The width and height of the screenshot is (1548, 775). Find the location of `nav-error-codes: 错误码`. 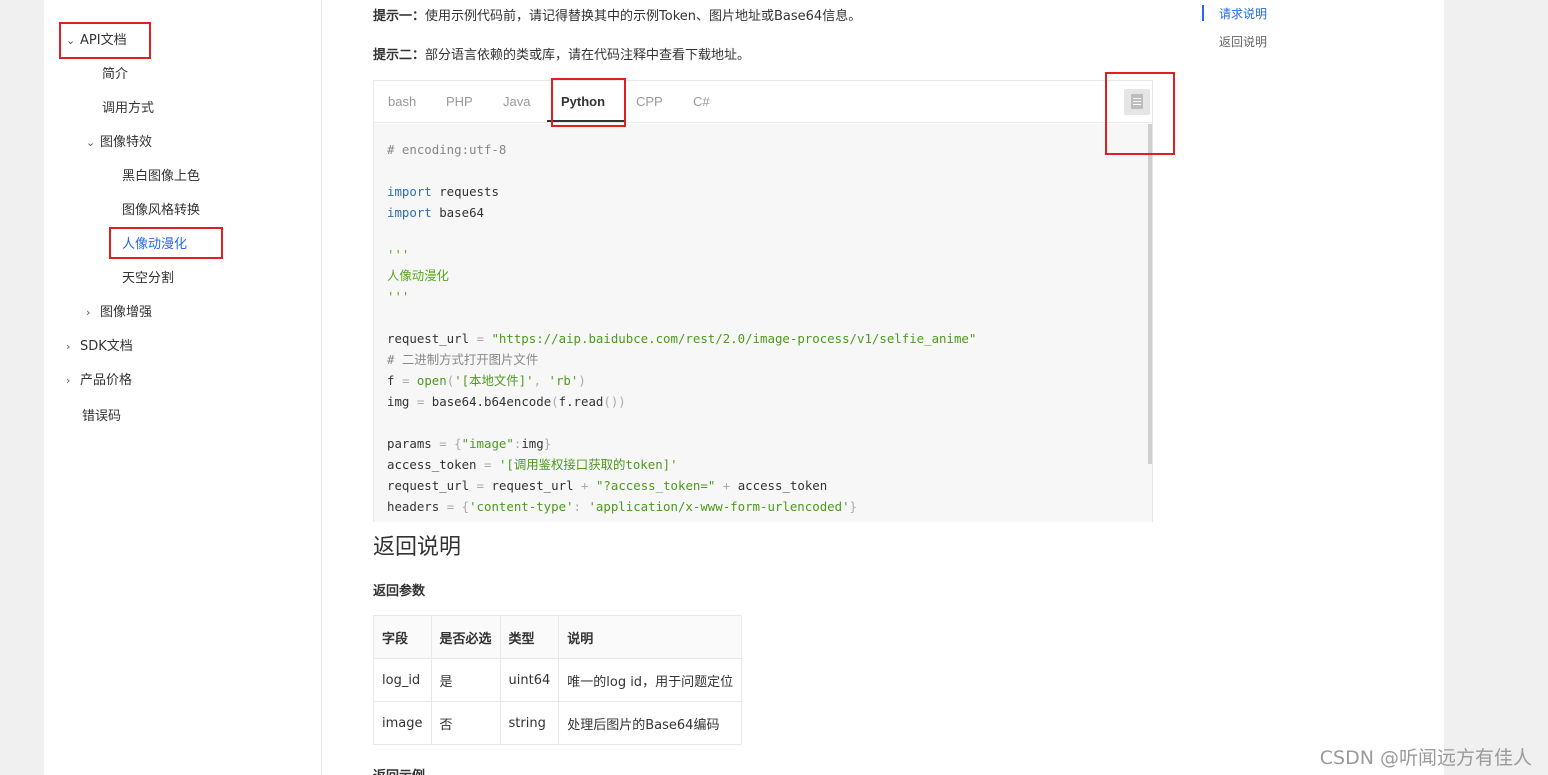

nav-error-codes: 错误码 is located at coordinates (101, 417).